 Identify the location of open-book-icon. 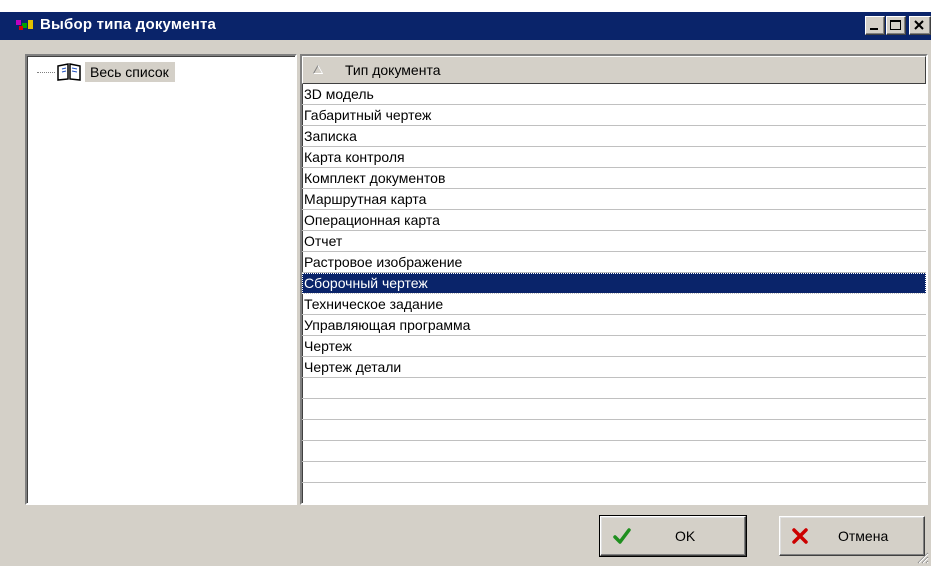
(69, 72).